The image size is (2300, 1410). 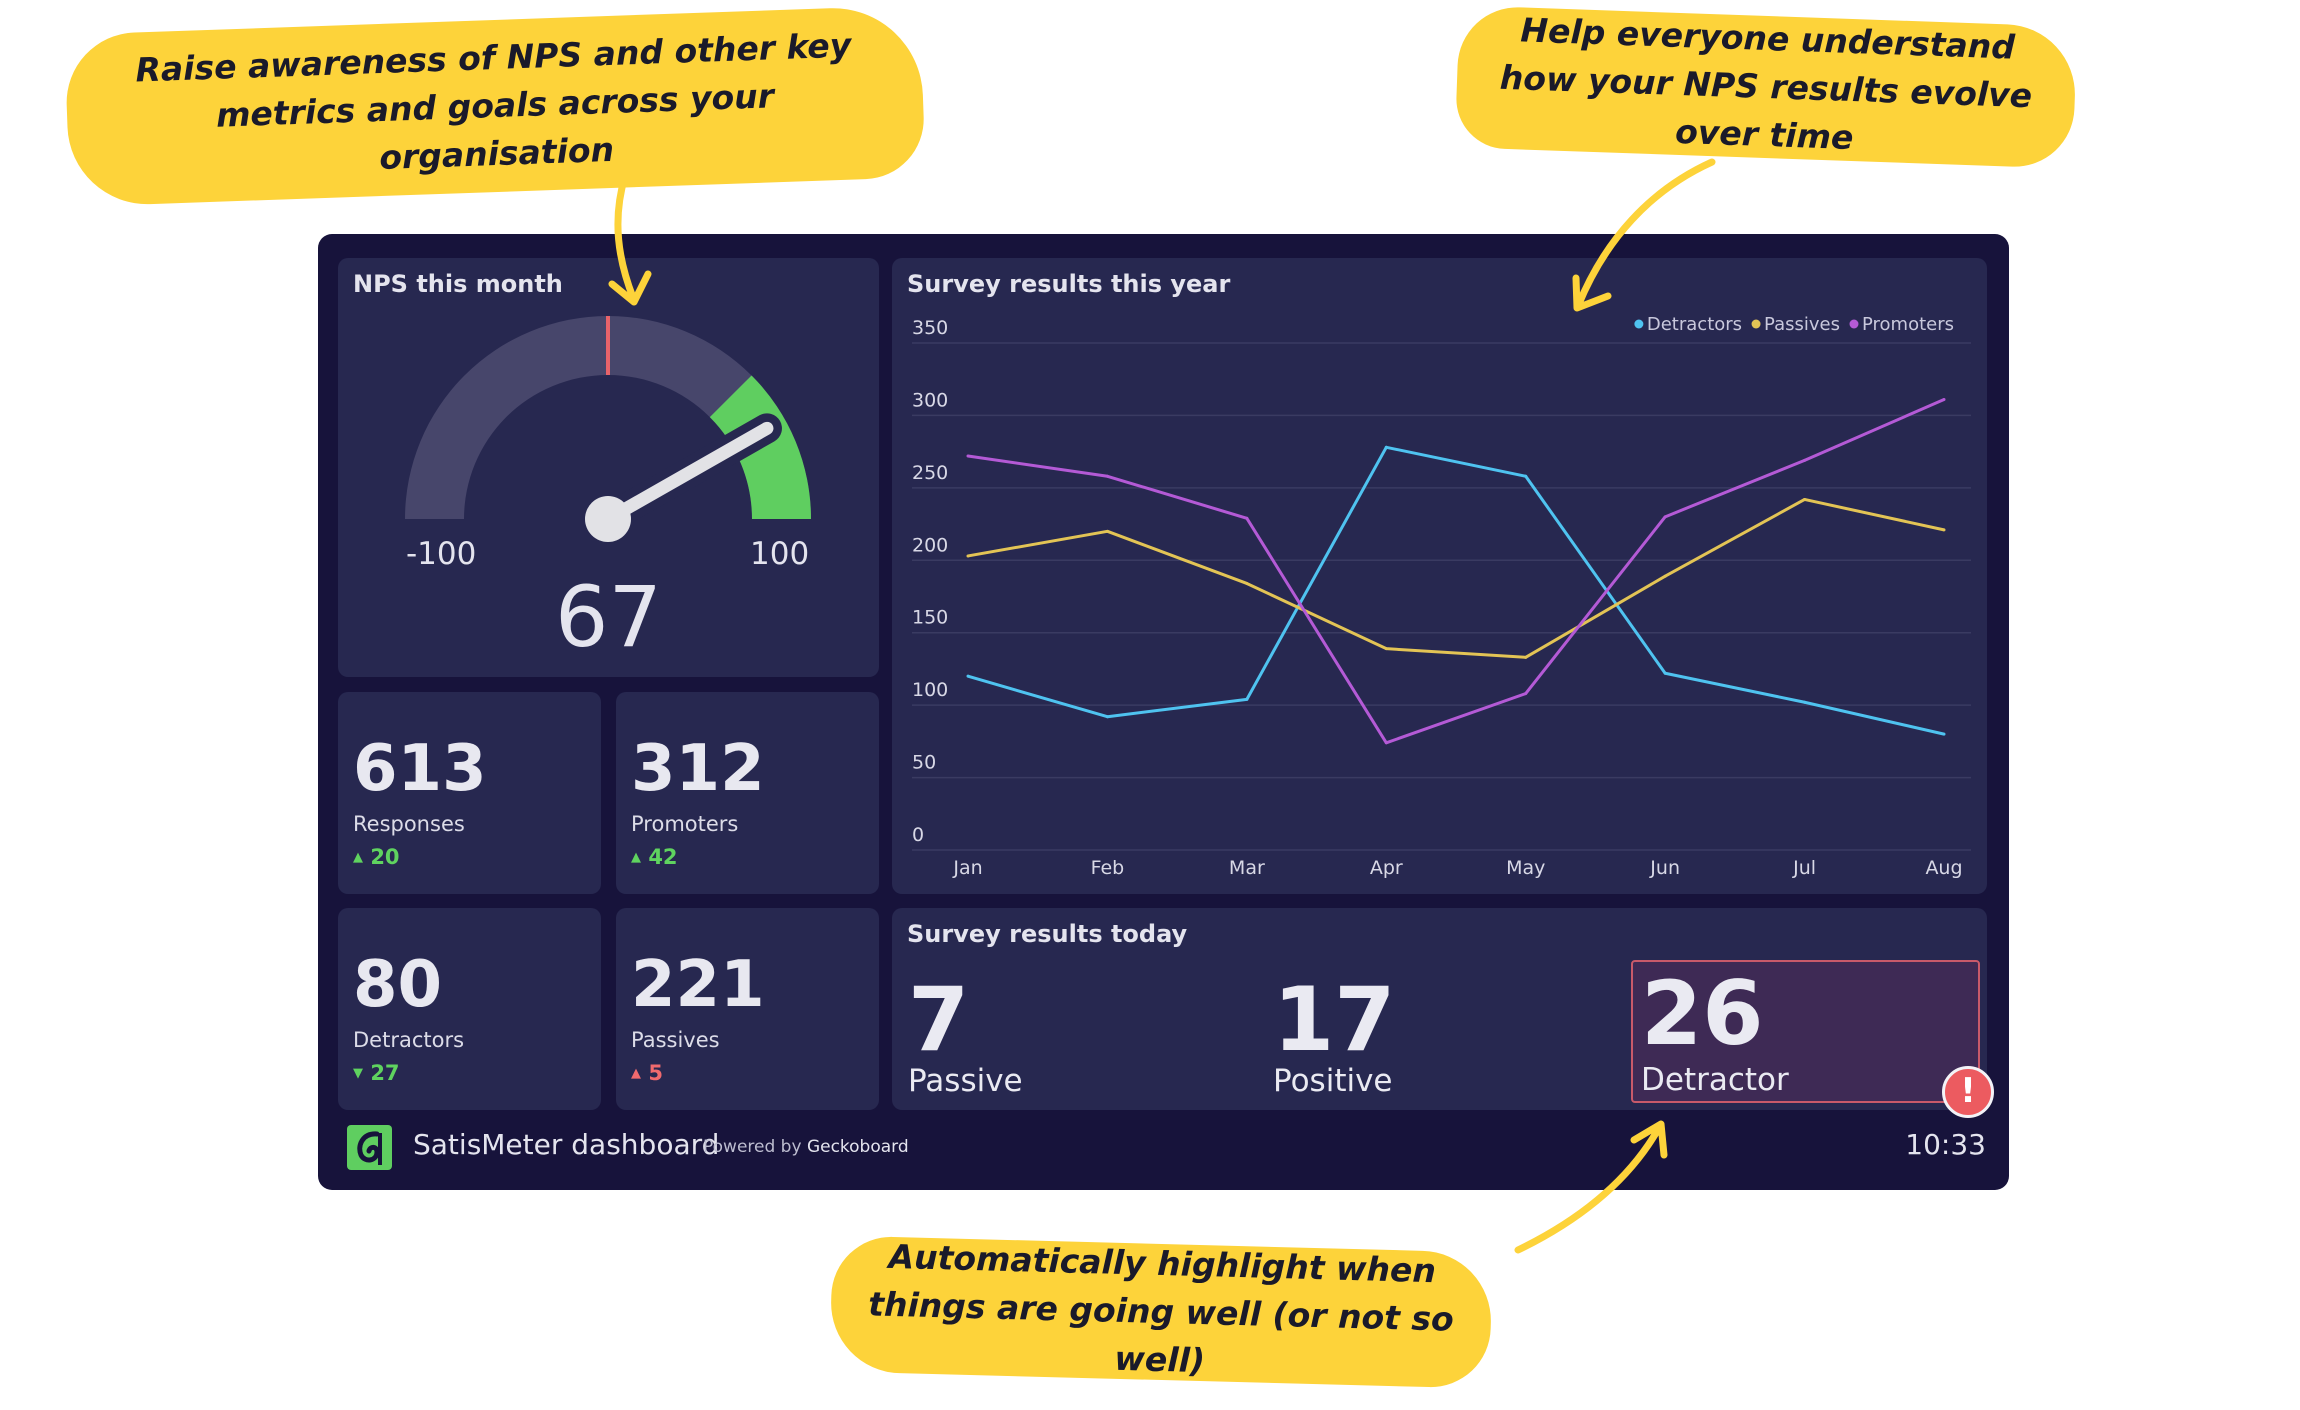 What do you see at coordinates (1591, 1187) in the screenshot?
I see `arrow-to-today` at bounding box center [1591, 1187].